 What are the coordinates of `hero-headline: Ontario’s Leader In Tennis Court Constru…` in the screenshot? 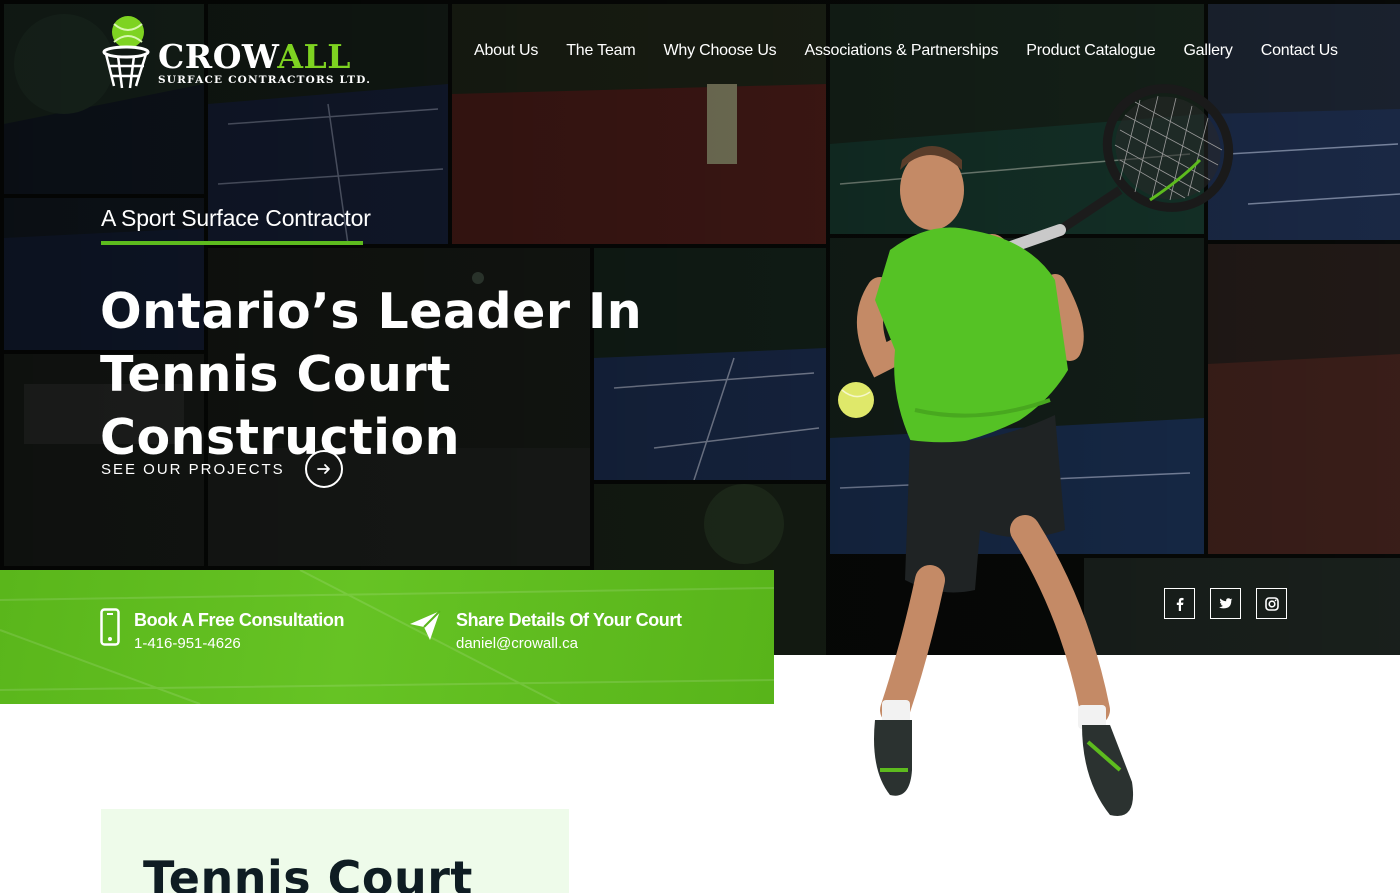 It's located at (371, 374).